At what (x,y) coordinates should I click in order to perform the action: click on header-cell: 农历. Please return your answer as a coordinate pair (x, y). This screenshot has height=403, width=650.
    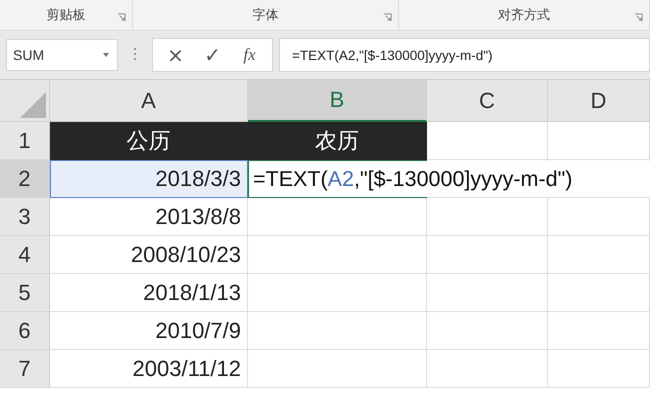
    Looking at the image, I should click on (337, 141).